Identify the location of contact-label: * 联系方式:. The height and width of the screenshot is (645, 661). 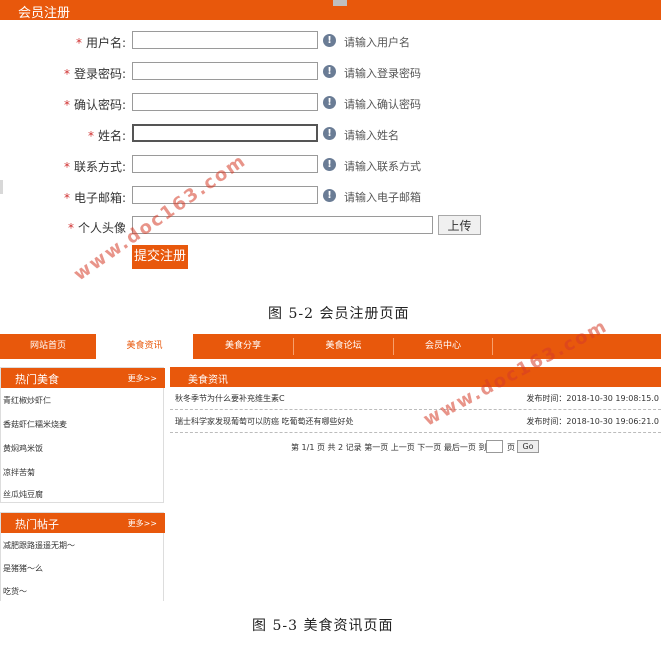
(94, 167).